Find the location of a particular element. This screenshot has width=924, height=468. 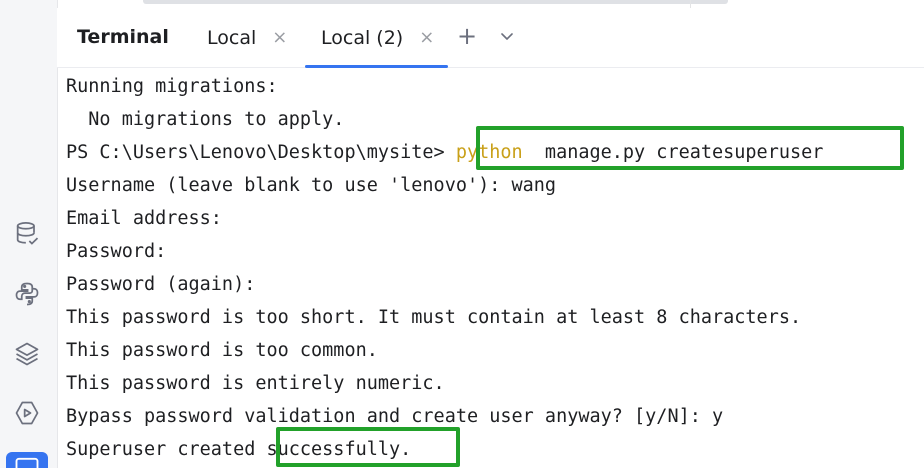

layers-icon is located at coordinates (27, 354).